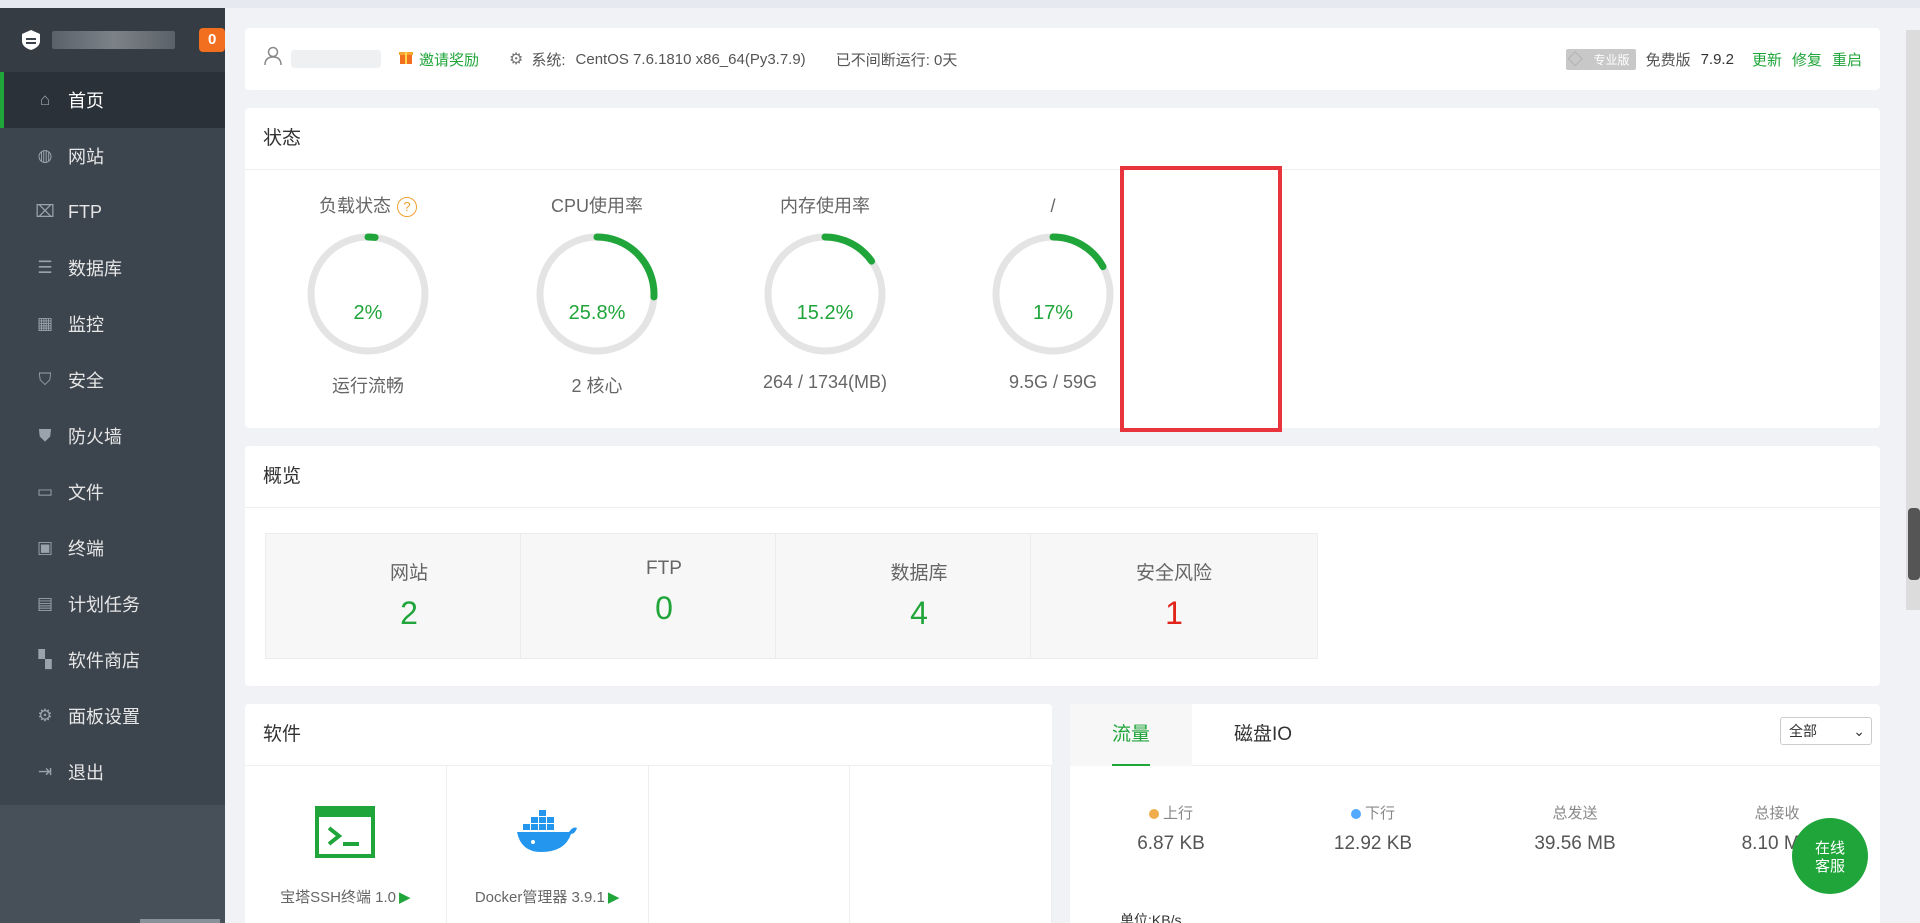 This screenshot has width=1920, height=923. I want to click on pro-edition-tag: ◇ 专业版, so click(1600, 58).